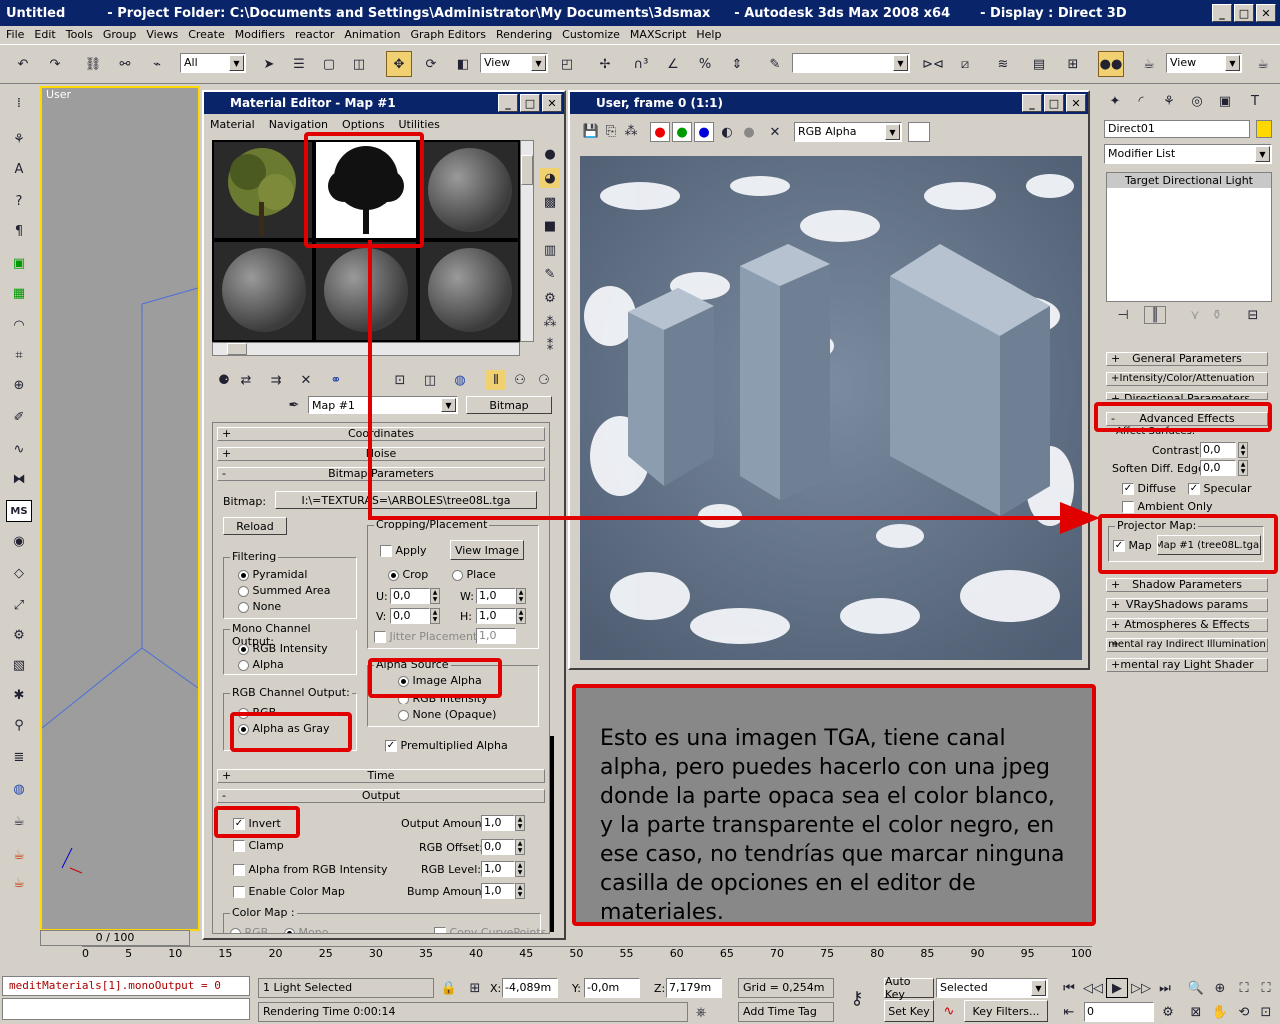 The height and width of the screenshot is (1024, 1280). Describe the element at coordinates (403, 550) in the screenshot. I see `crop-apply-checkbox: Apply` at that location.